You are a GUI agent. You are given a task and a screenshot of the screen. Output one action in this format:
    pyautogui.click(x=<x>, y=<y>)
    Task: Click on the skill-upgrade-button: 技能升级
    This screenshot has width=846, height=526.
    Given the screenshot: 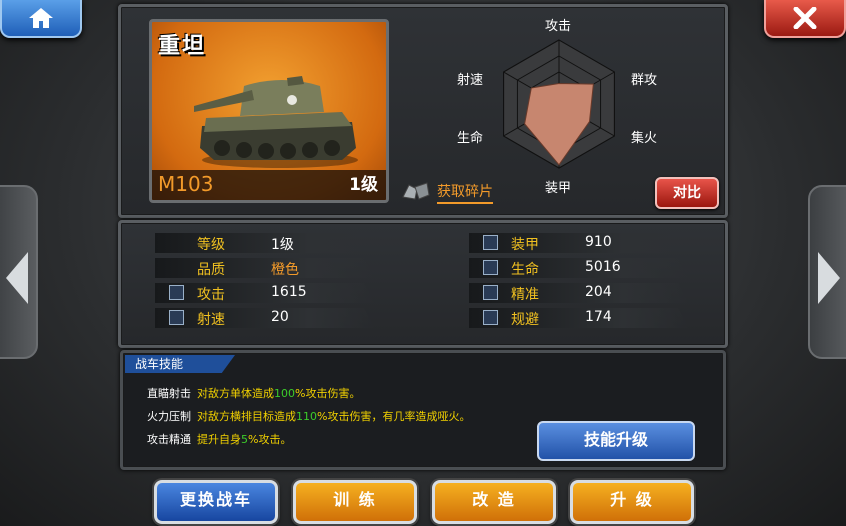 What is the action you would take?
    pyautogui.click(x=616, y=441)
    